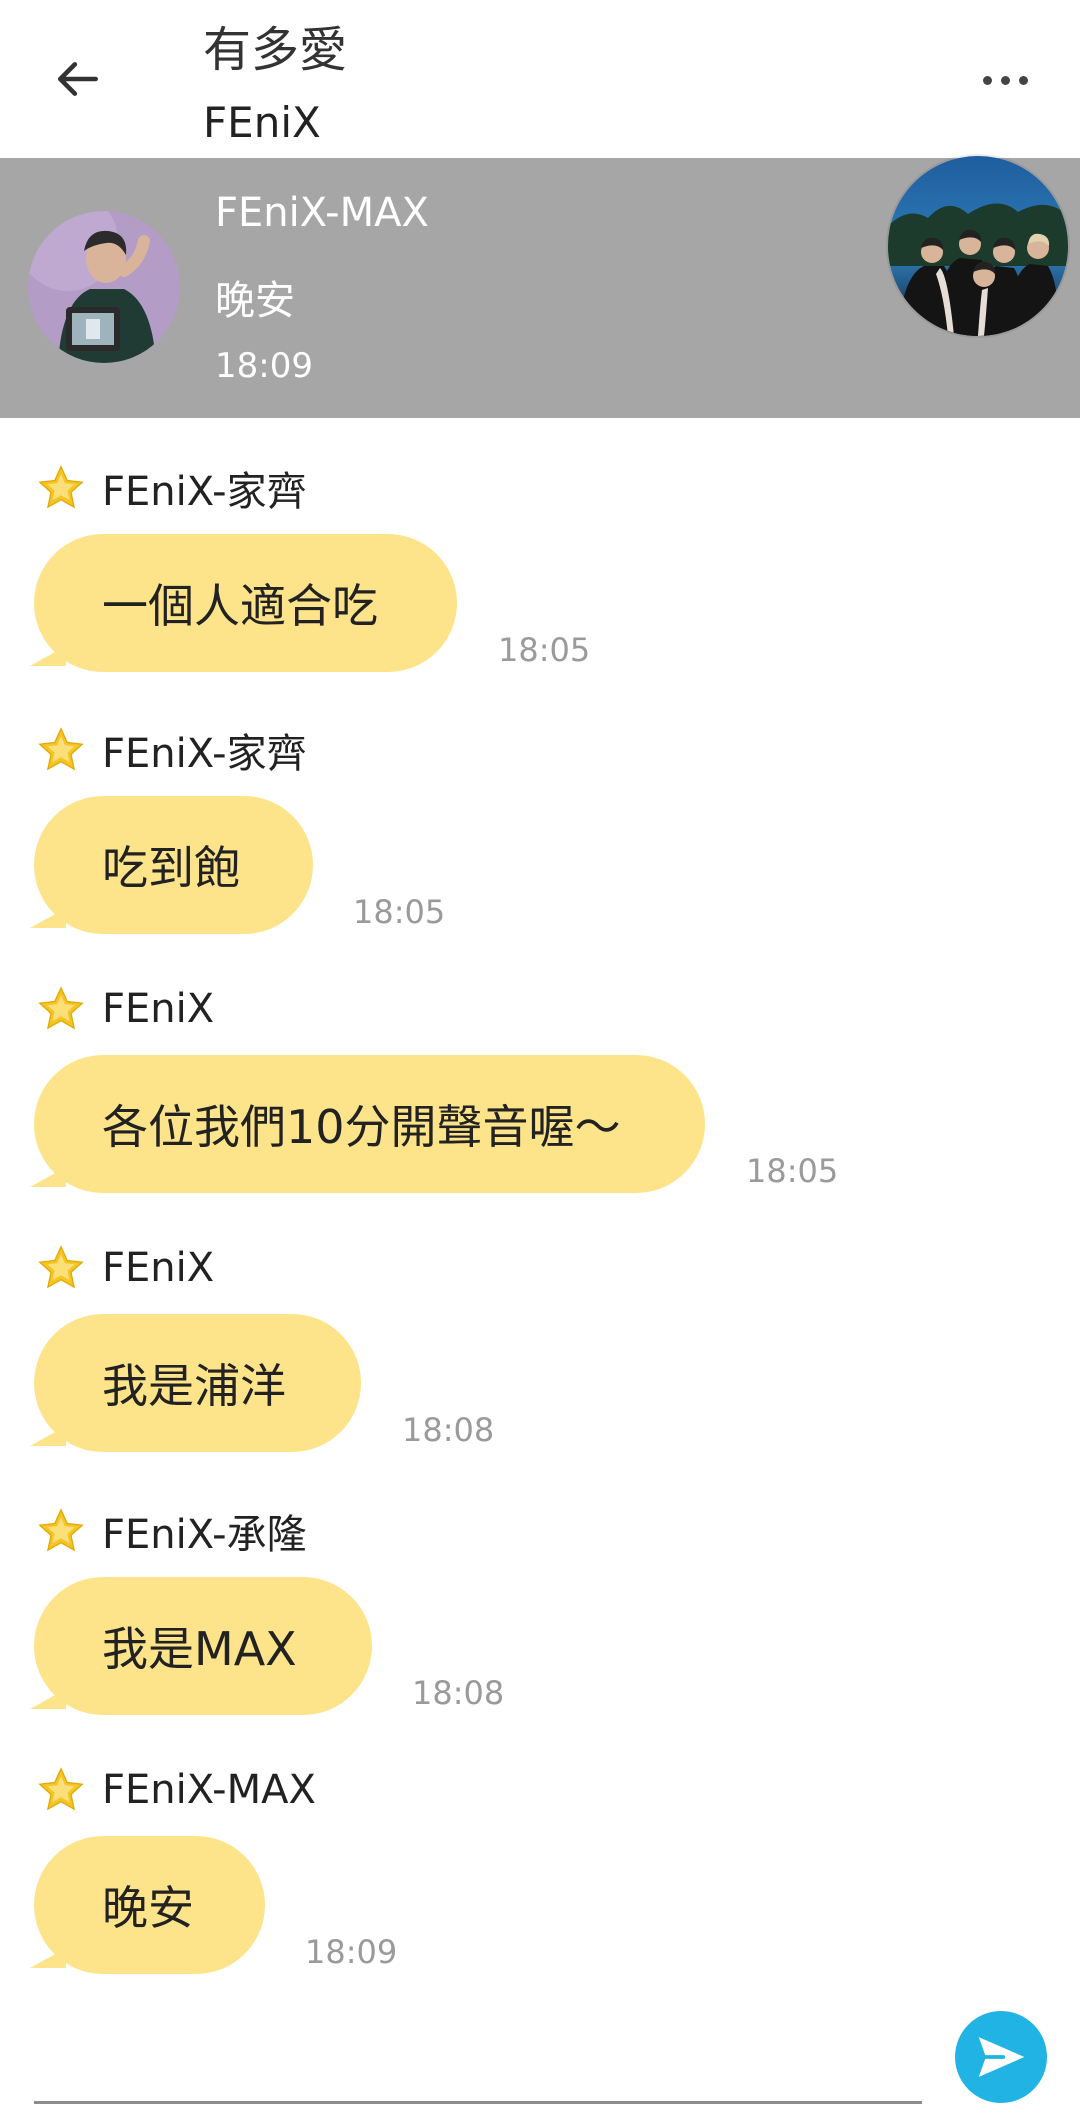 The image size is (1080, 2125). I want to click on chat-subtitle: FEniX, so click(262, 122).